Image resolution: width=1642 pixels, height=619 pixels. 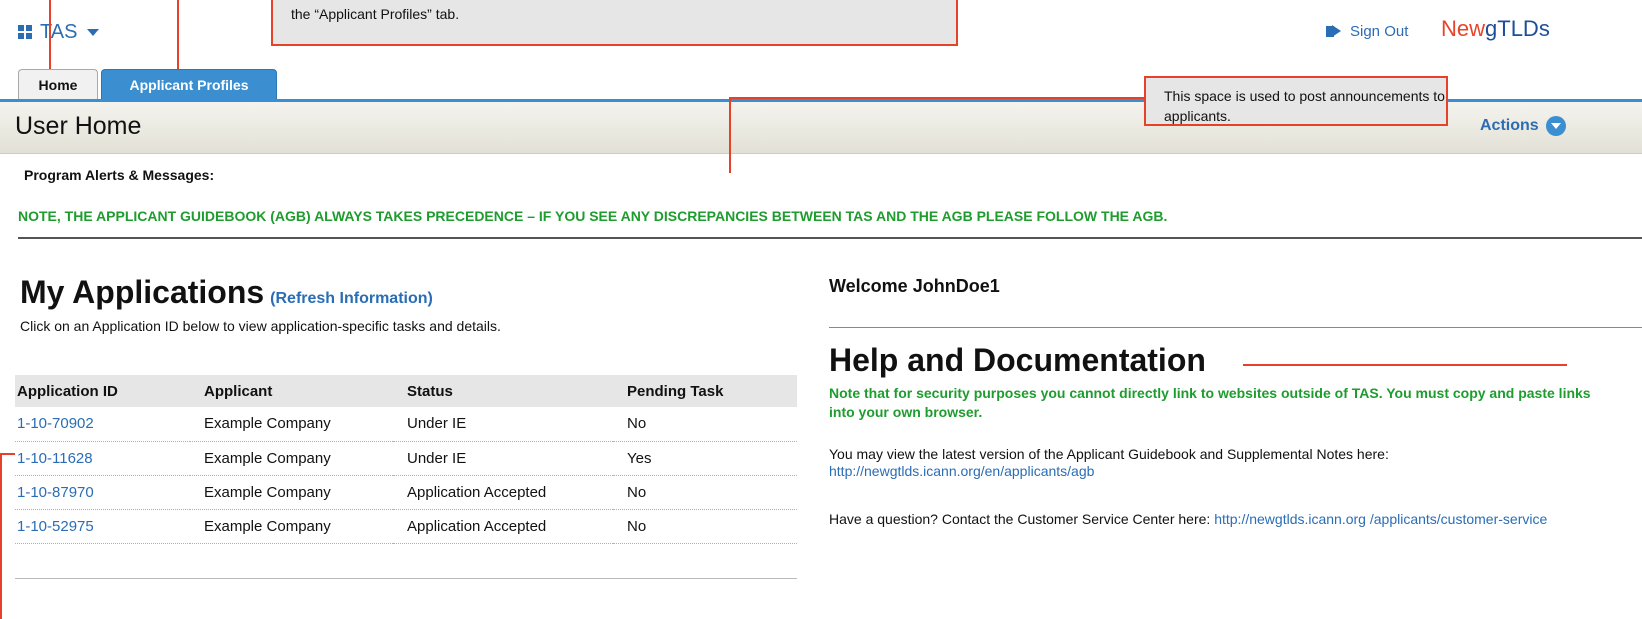 I want to click on newgtlds-logo: NewgTLDs, so click(x=1495, y=28).